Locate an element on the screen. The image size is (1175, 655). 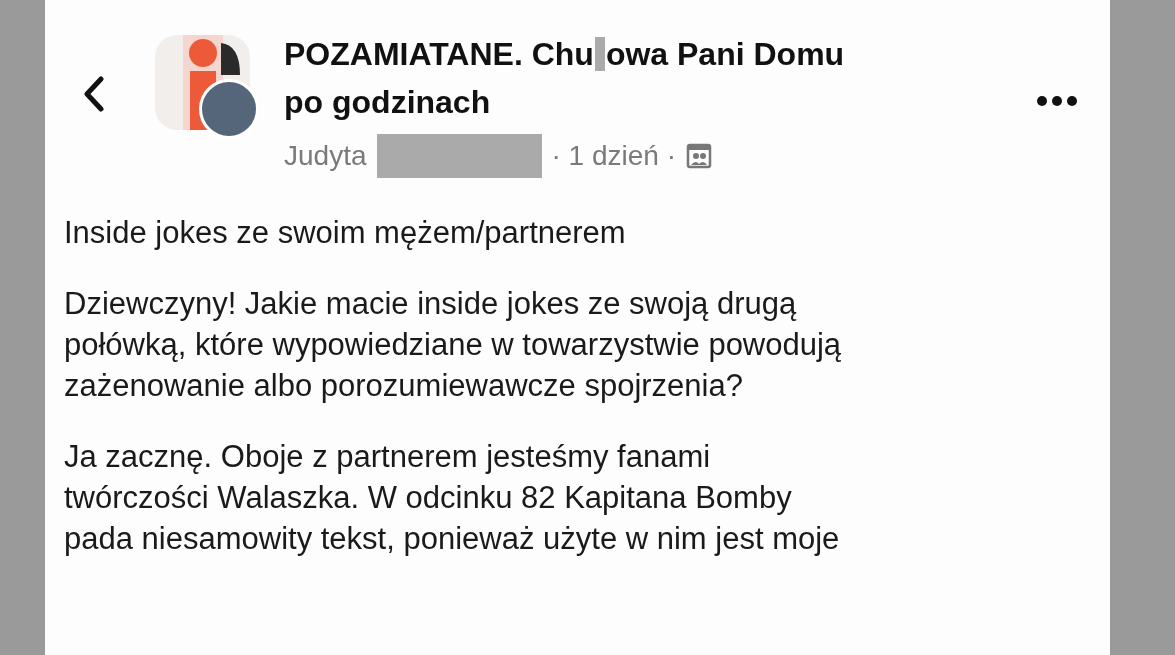
group-title: owa Pani Domu is located at coordinates (725, 54).